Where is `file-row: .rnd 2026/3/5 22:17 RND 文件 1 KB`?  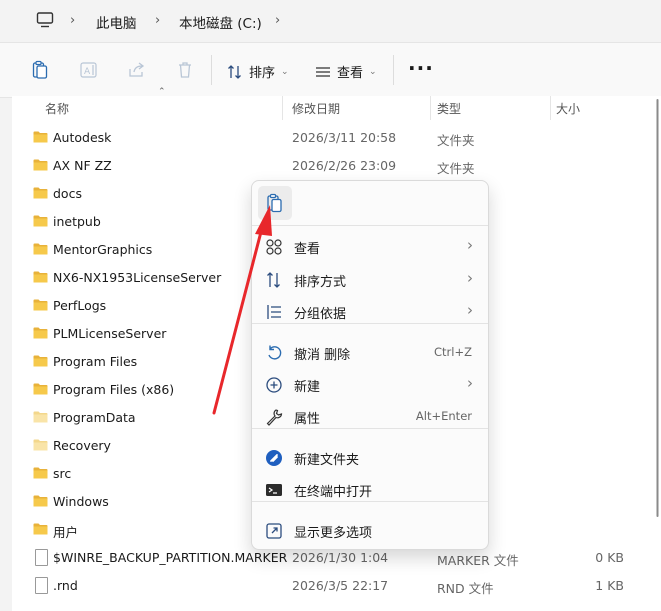 file-row: .rnd 2026/3/5 22:17 RND 文件 1 KB is located at coordinates (336, 586).